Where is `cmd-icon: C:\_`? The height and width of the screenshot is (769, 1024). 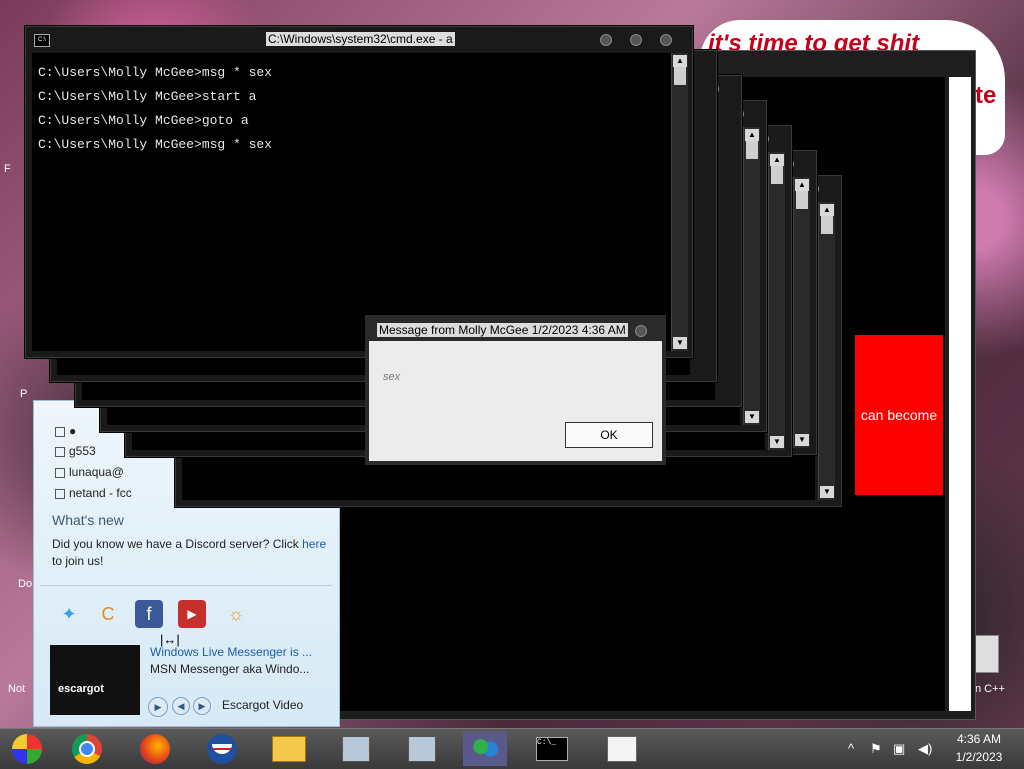
cmd-icon: C:\_ is located at coordinates (552, 749).